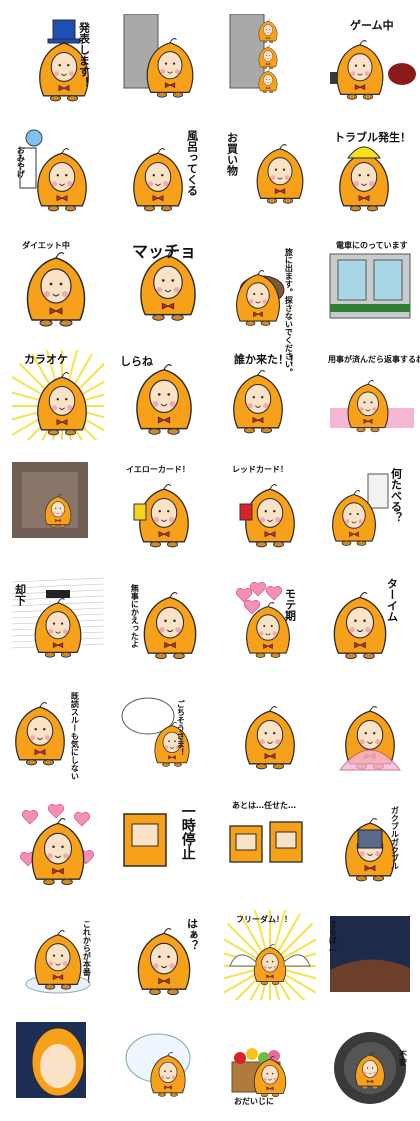 The image size is (420, 1121). Describe the element at coordinates (164, 283) in the screenshot. I see `sticker: マッチョ` at that location.